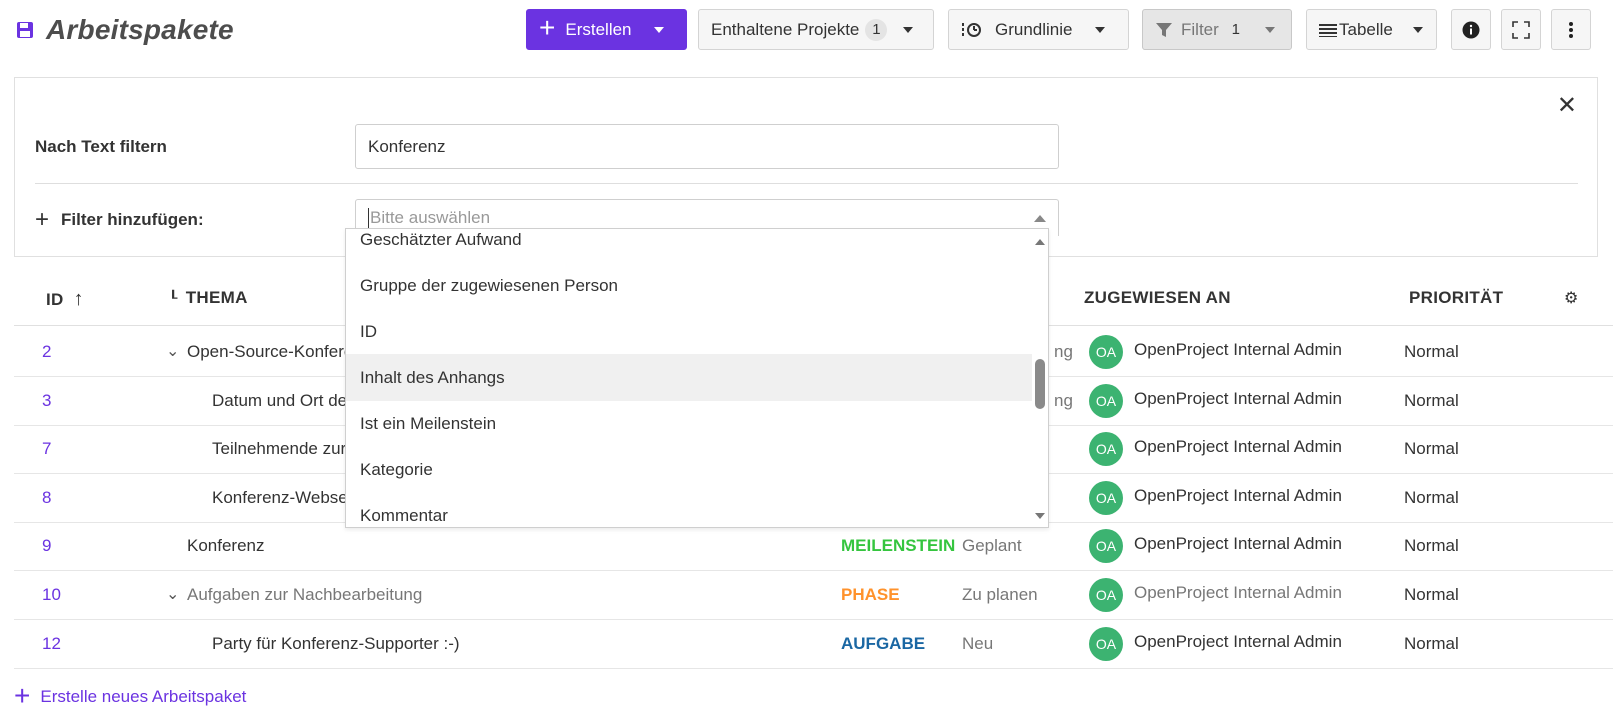  What do you see at coordinates (1040, 242) in the screenshot?
I see `scroll-up-icon` at bounding box center [1040, 242].